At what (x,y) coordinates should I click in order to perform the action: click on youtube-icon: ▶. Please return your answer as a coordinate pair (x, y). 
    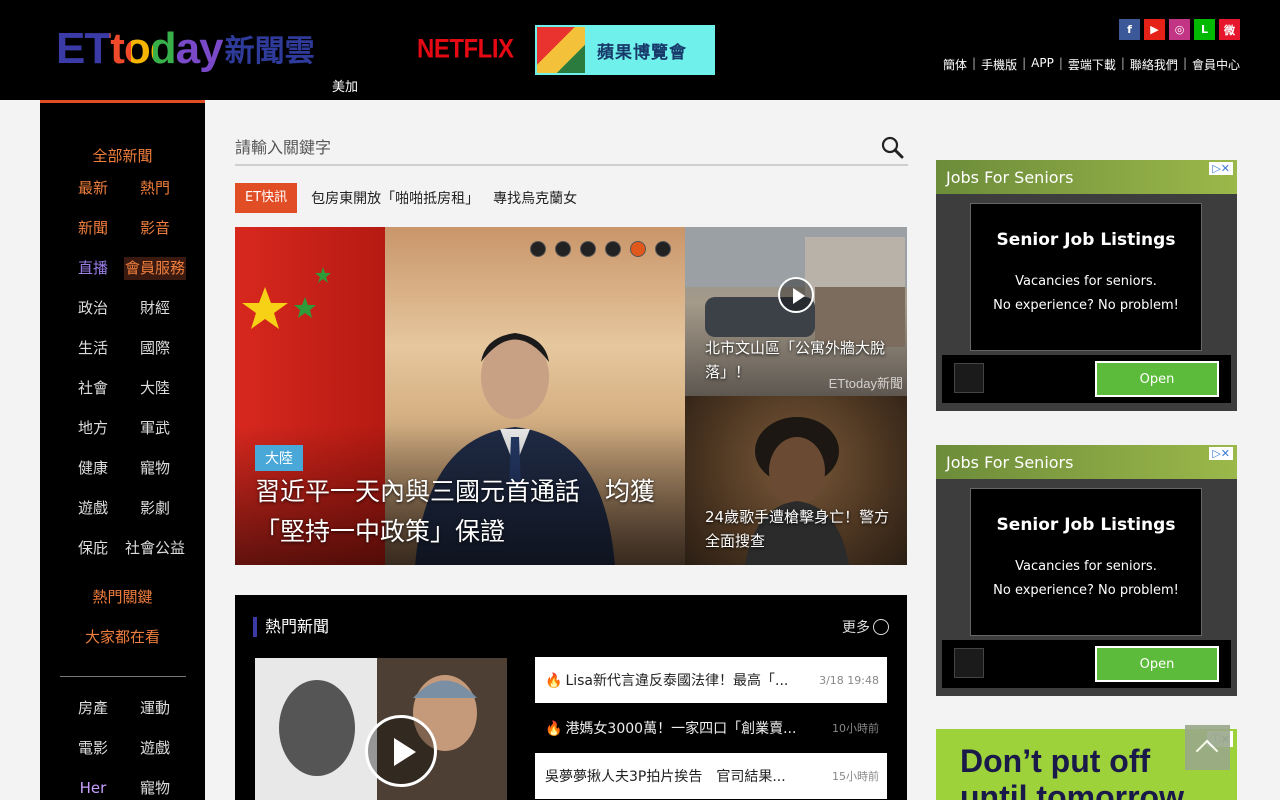
    Looking at the image, I should click on (1154, 29).